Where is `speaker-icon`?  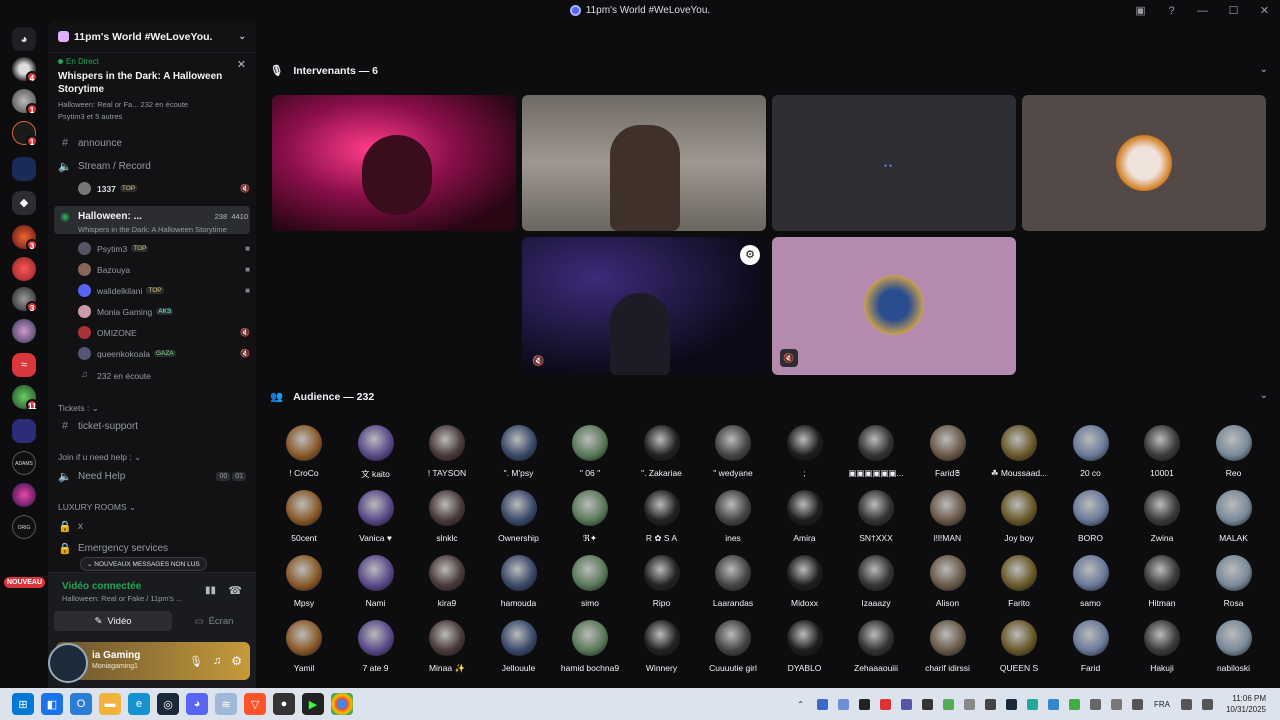
speaker-icon is located at coordinates (1207, 704).